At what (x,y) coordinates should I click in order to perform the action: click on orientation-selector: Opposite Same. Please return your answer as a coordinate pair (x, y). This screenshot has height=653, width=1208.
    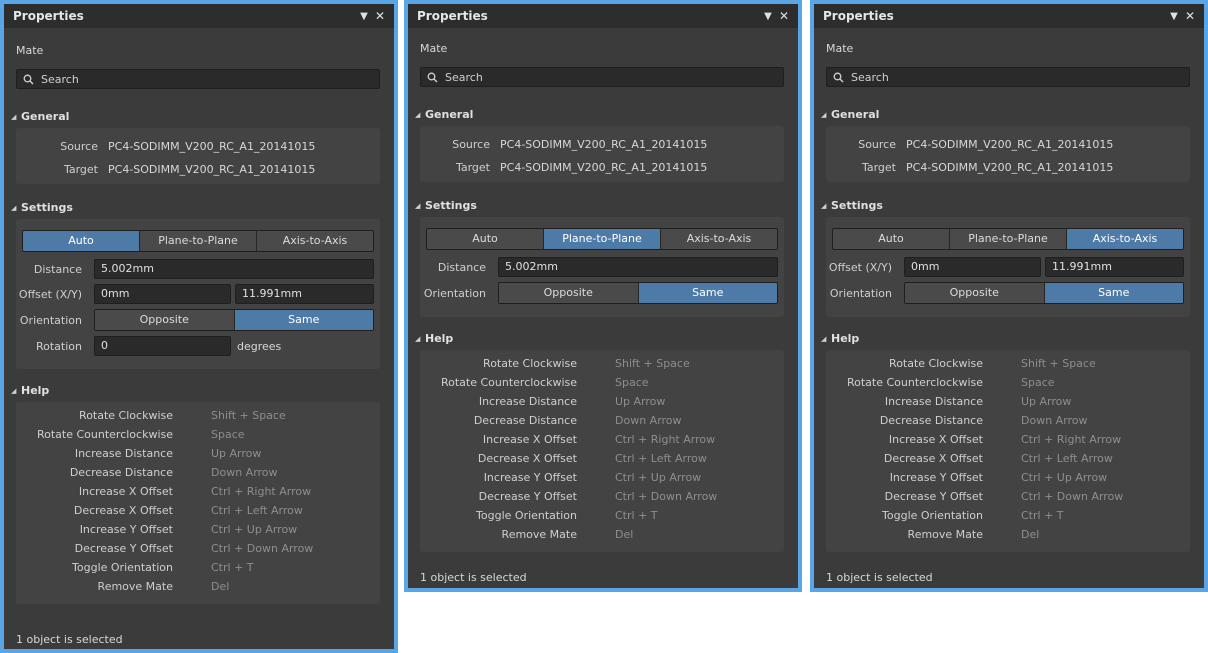
    Looking at the image, I should click on (234, 320).